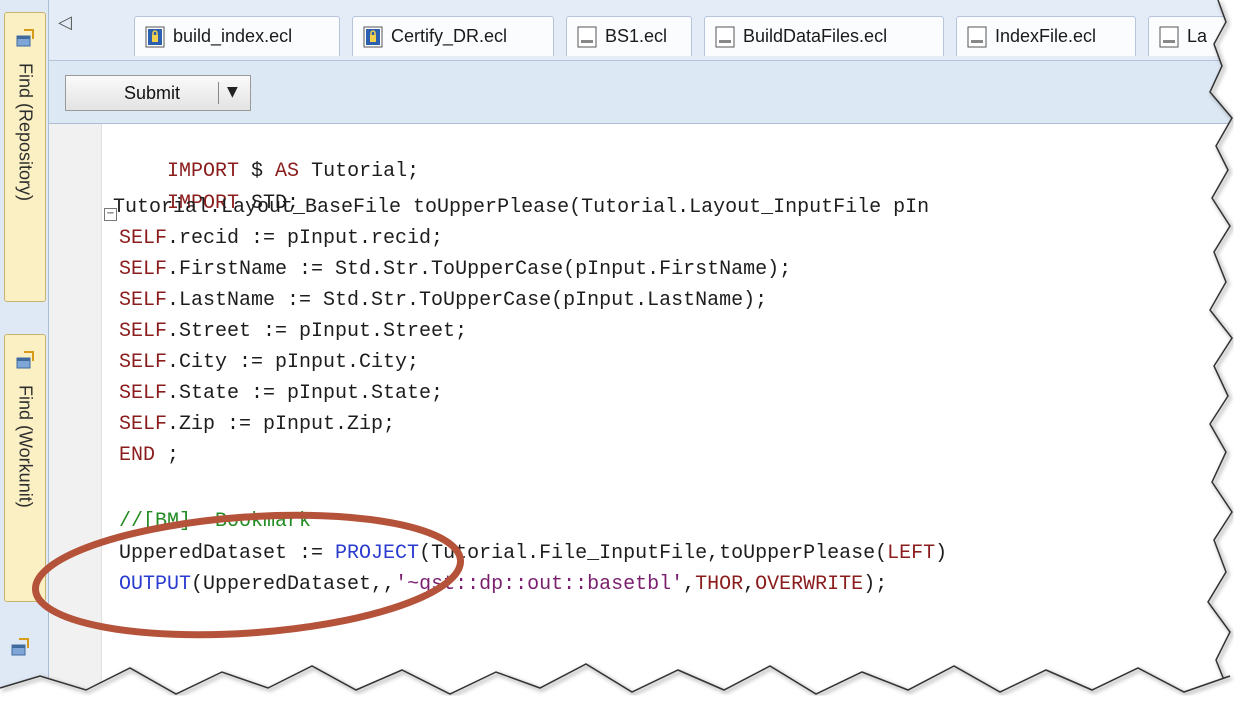  I want to click on editor-gutter, so click(75, 418).